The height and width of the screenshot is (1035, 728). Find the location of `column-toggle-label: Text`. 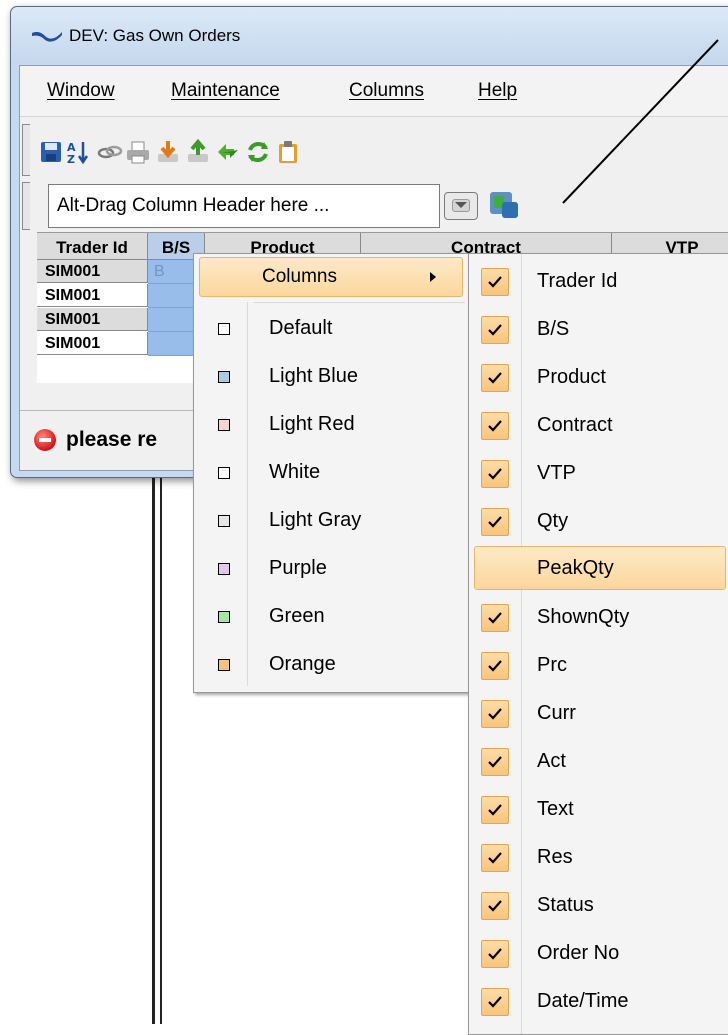

column-toggle-label: Text is located at coordinates (555, 809).